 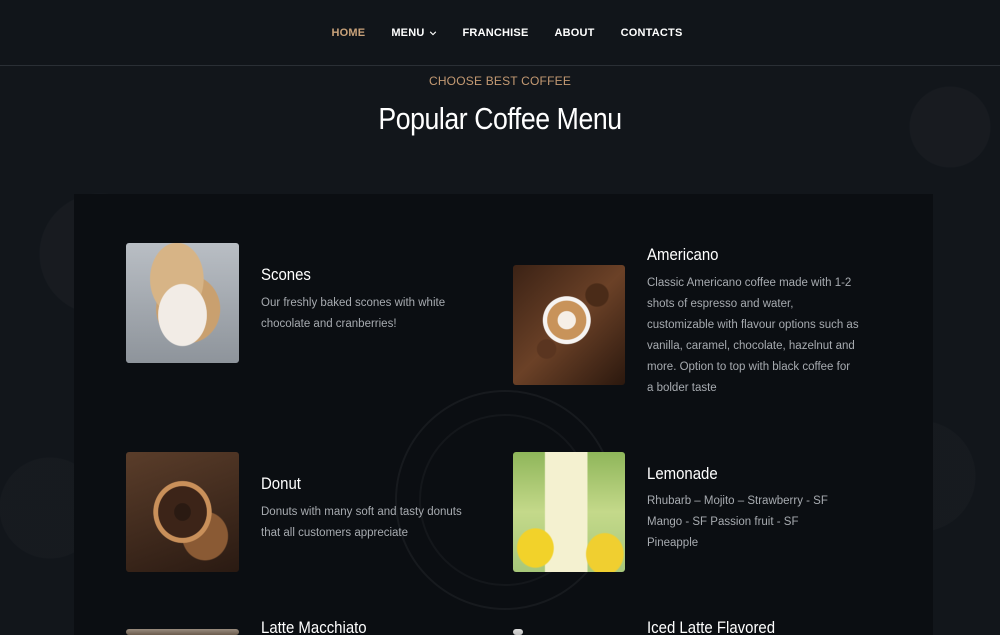 What do you see at coordinates (182, 303) in the screenshot?
I see `scones-photo` at bounding box center [182, 303].